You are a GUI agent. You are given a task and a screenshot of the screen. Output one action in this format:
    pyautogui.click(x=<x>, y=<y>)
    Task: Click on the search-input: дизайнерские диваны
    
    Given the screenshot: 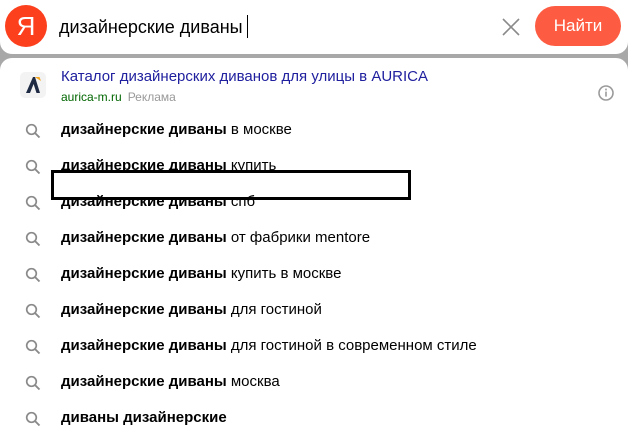 What is the action you would take?
    pyautogui.click(x=151, y=27)
    